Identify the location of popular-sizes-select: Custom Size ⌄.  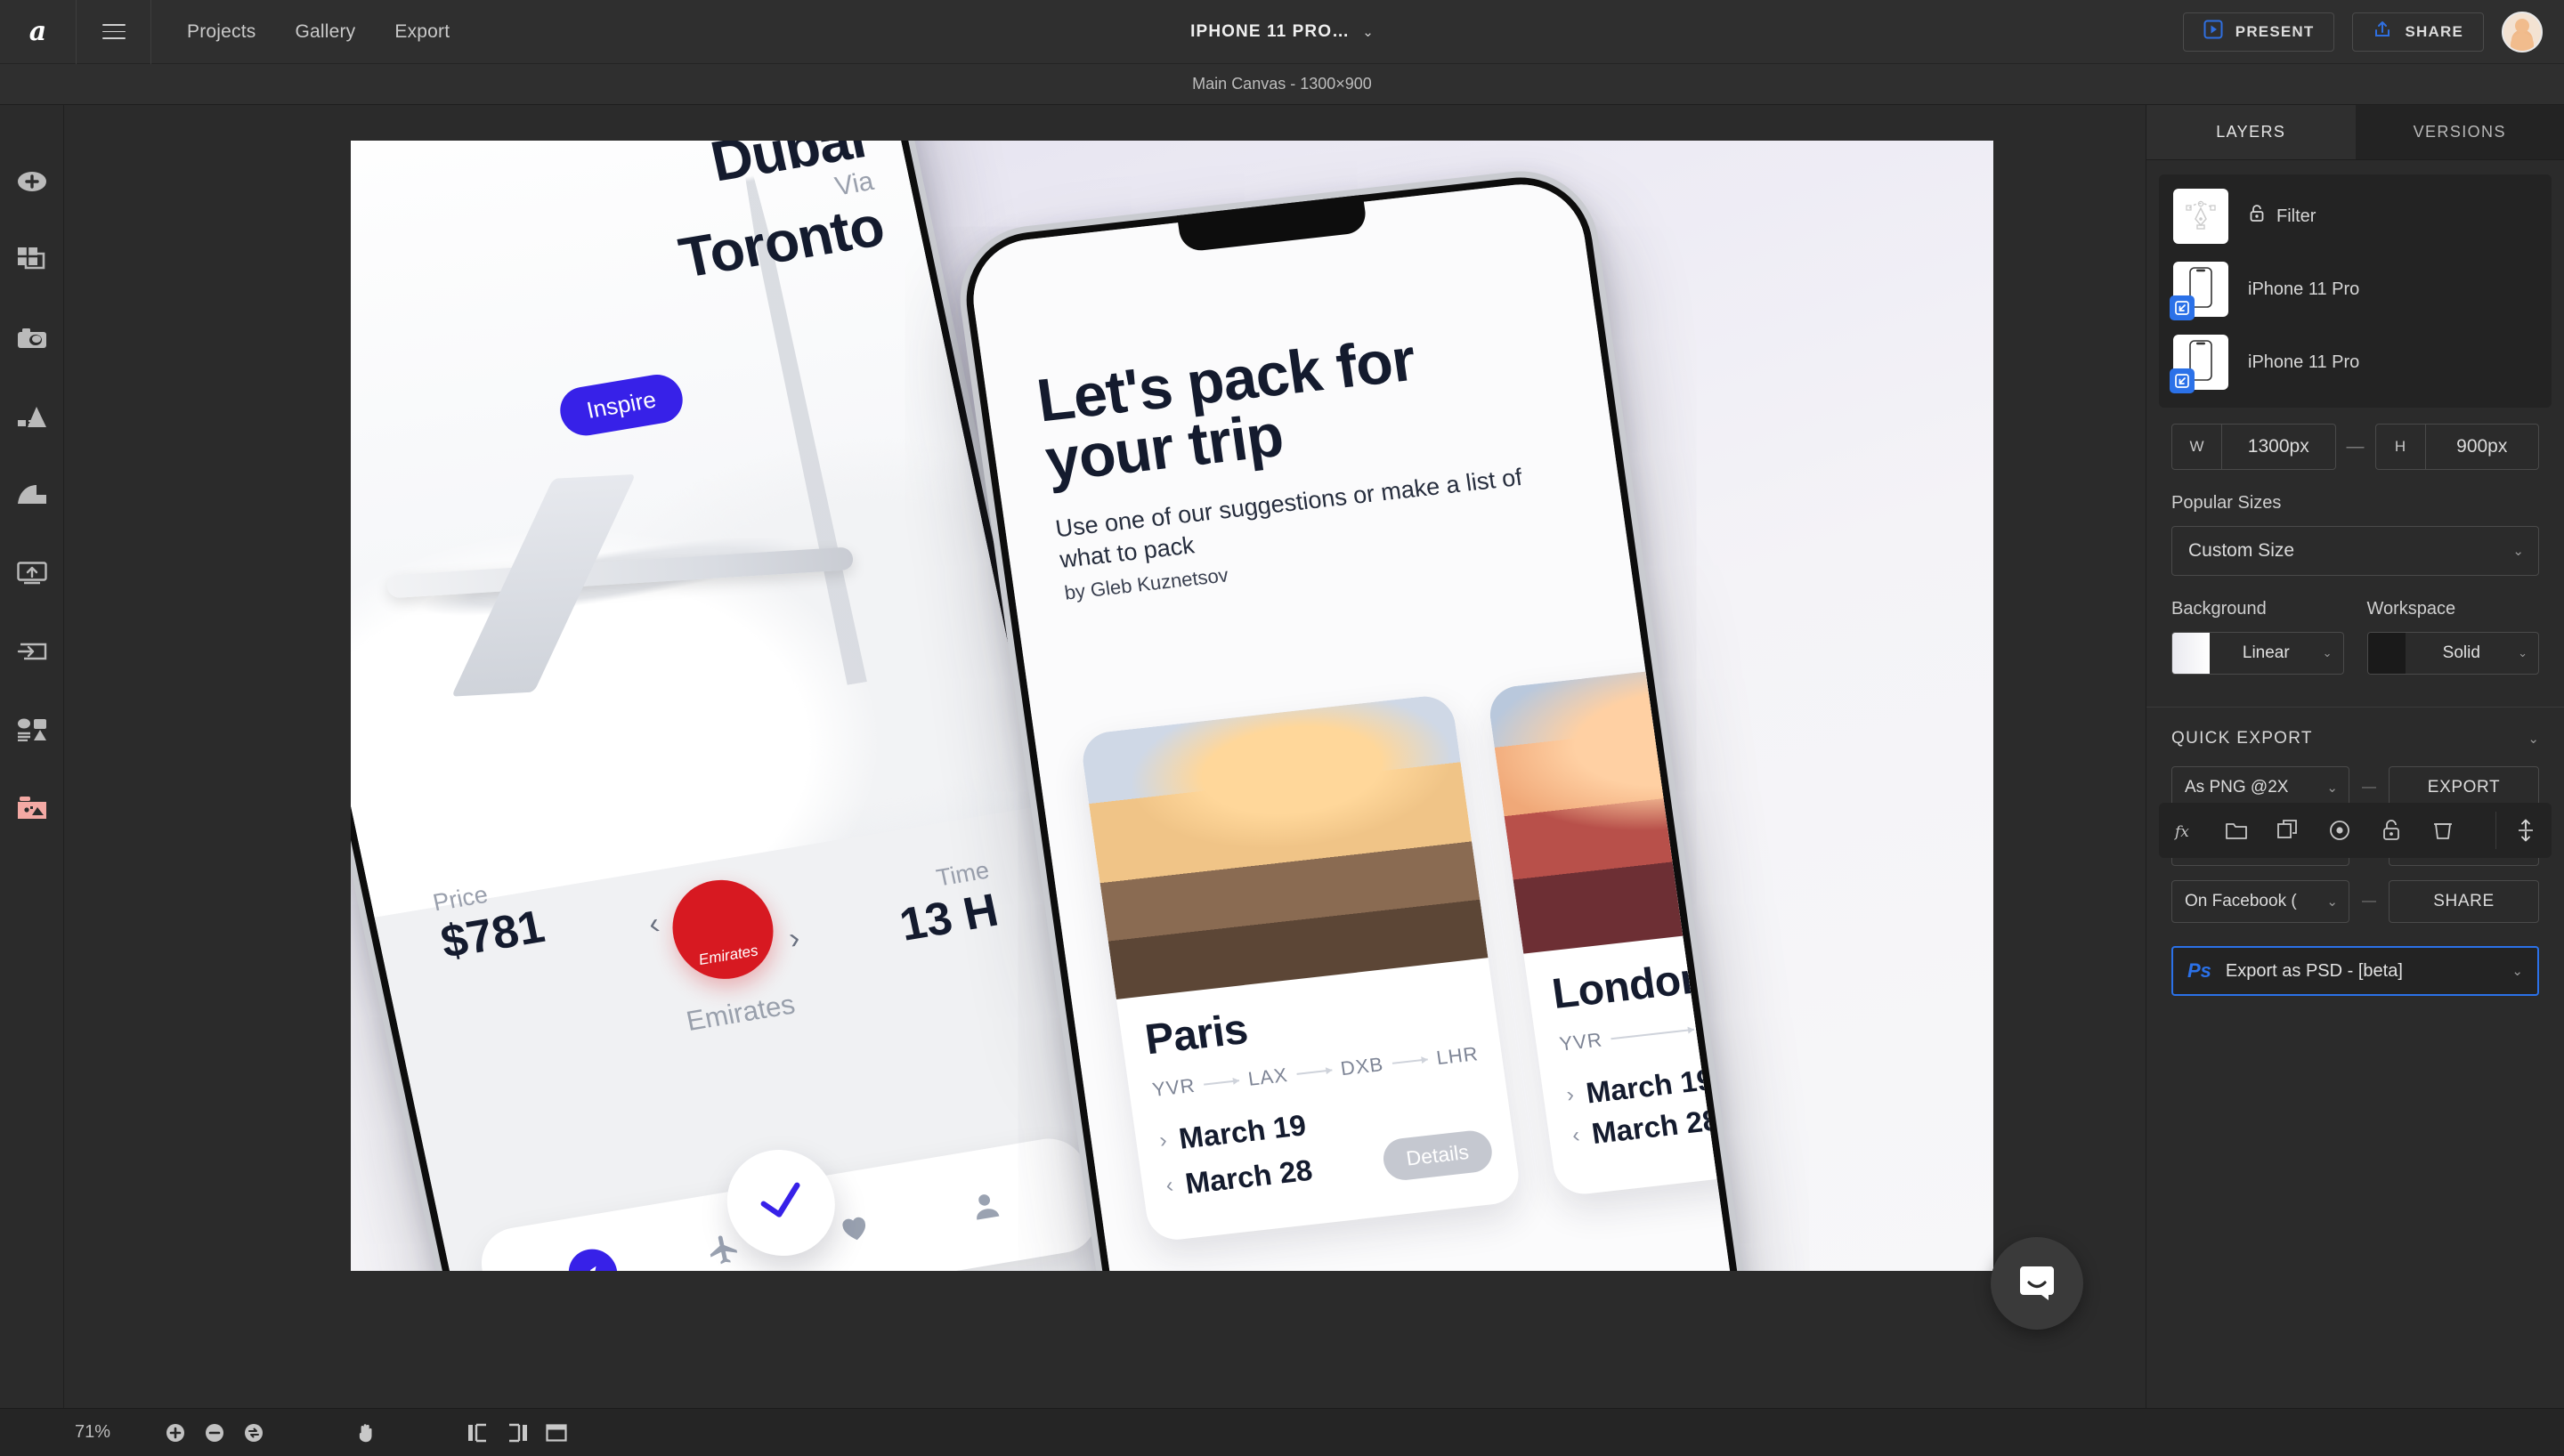
(2355, 551).